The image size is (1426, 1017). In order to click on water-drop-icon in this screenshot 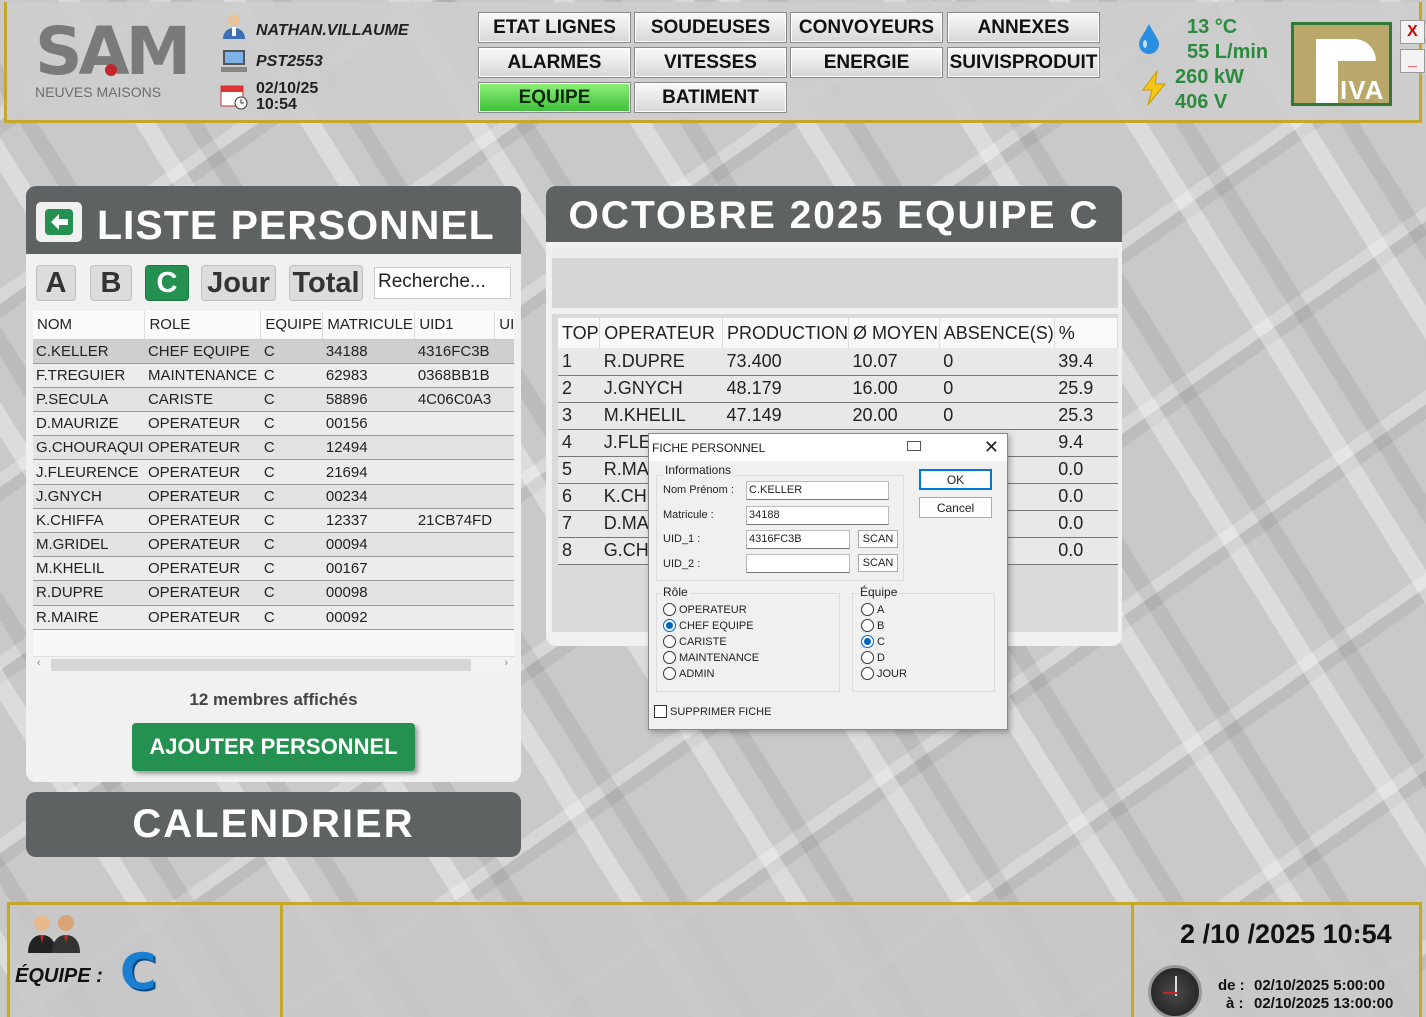, I will do `click(1149, 39)`.